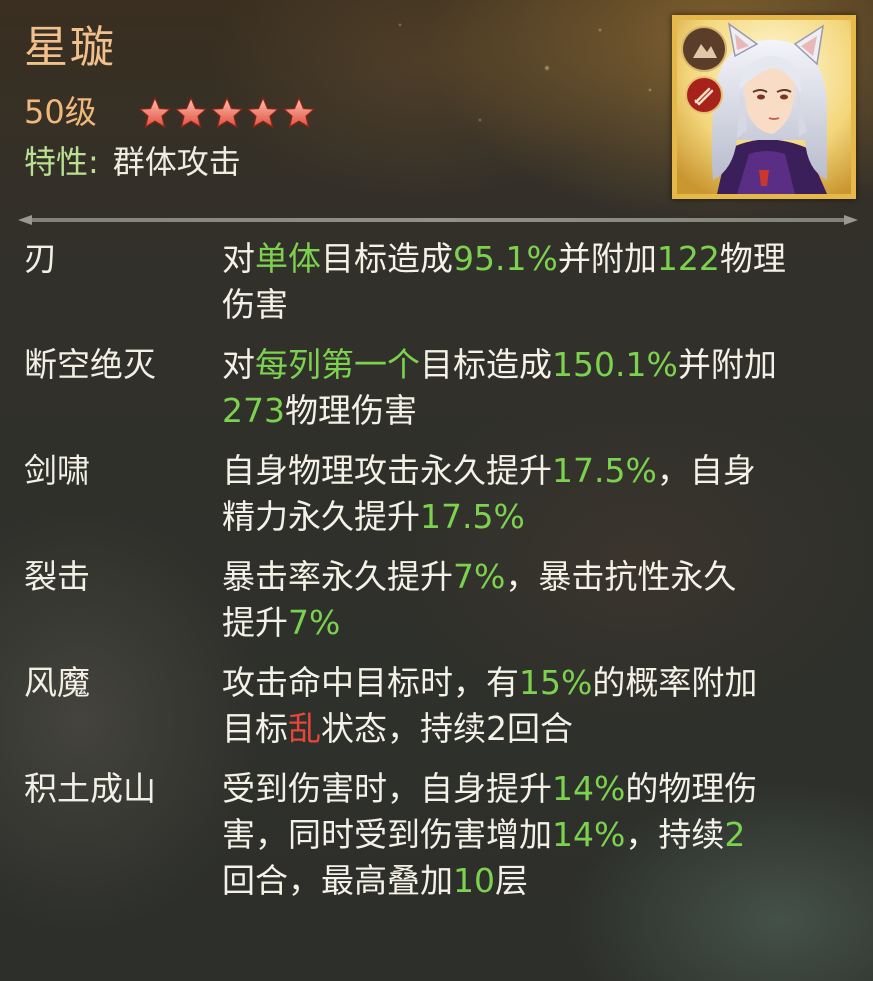  What do you see at coordinates (90, 364) in the screenshot?
I see `skill-name: 断空绝灭` at bounding box center [90, 364].